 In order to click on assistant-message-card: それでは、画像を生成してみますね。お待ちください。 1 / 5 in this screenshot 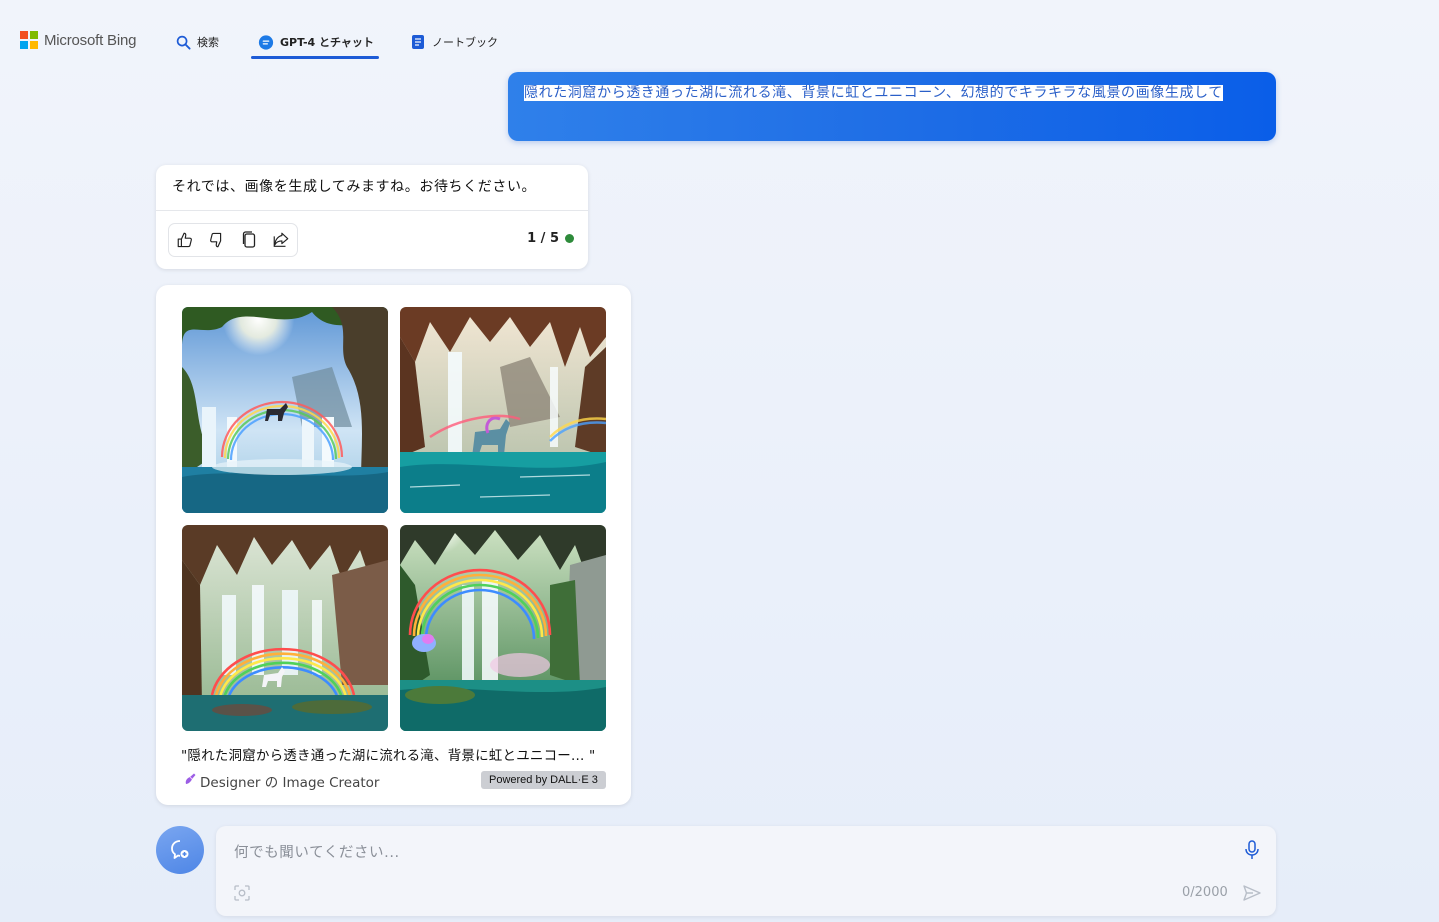, I will do `click(372, 217)`.